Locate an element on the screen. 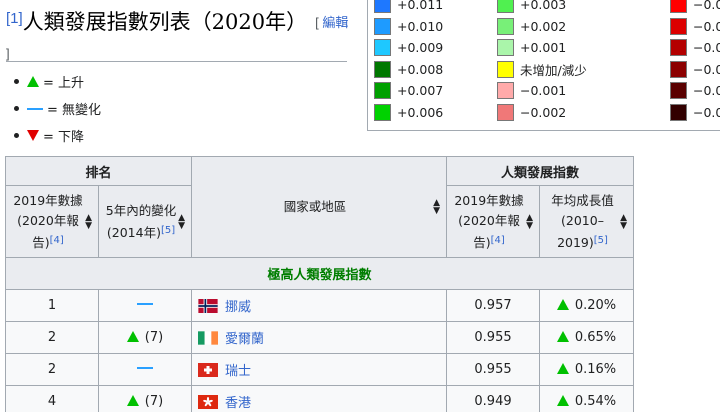 Image resolution: width=720 pixels, height=412 pixels. color-key-label: +0.007 is located at coordinates (420, 91).